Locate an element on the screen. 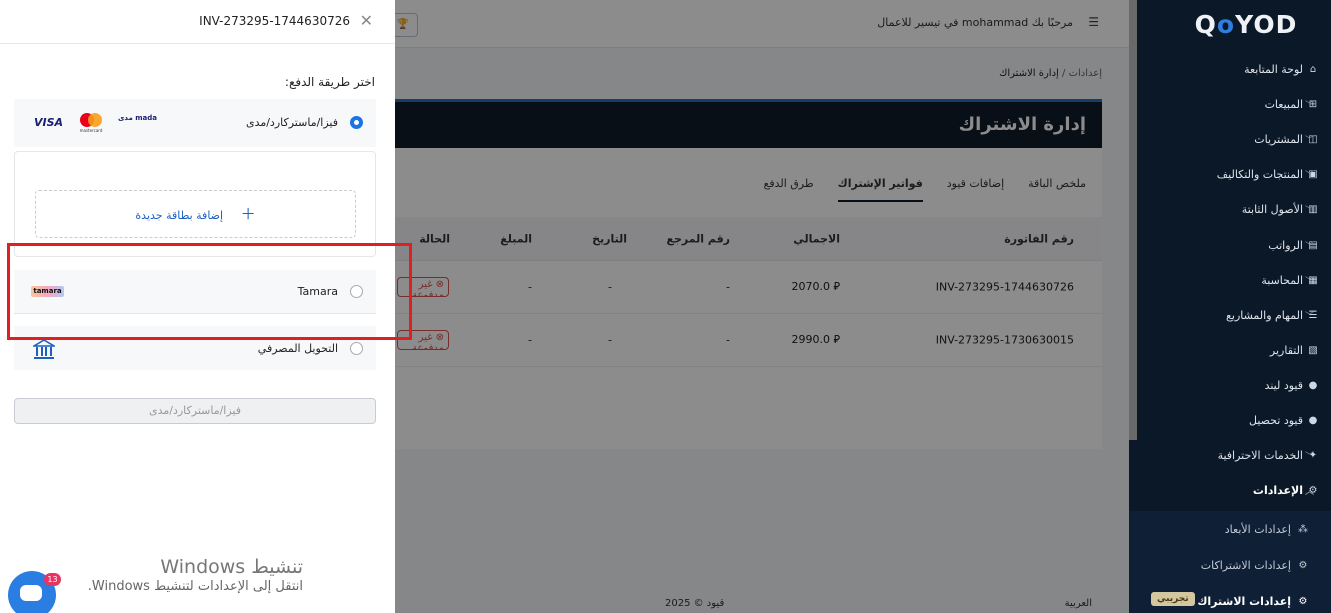 Image resolution: width=1331 pixels, height=613 pixels. sidebar-item-7: ☰ المهام والمشاريع ﹀ is located at coordinates (1230, 315).